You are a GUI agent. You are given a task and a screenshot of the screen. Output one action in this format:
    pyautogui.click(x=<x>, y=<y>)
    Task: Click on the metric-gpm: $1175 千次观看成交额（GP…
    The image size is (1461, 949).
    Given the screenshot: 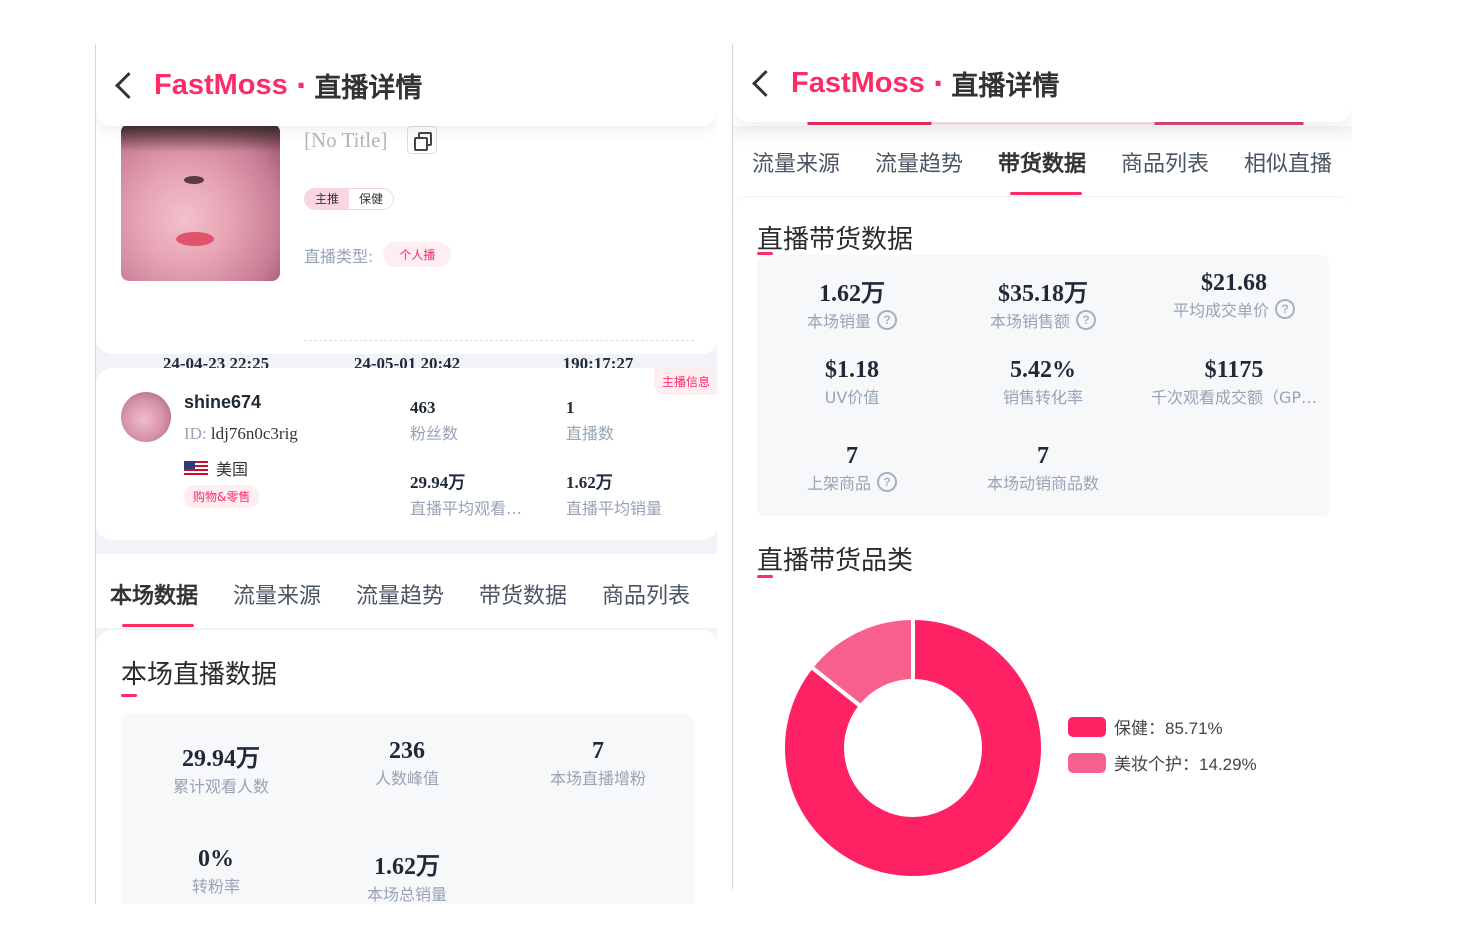 What is the action you would take?
    pyautogui.click(x=1234, y=382)
    